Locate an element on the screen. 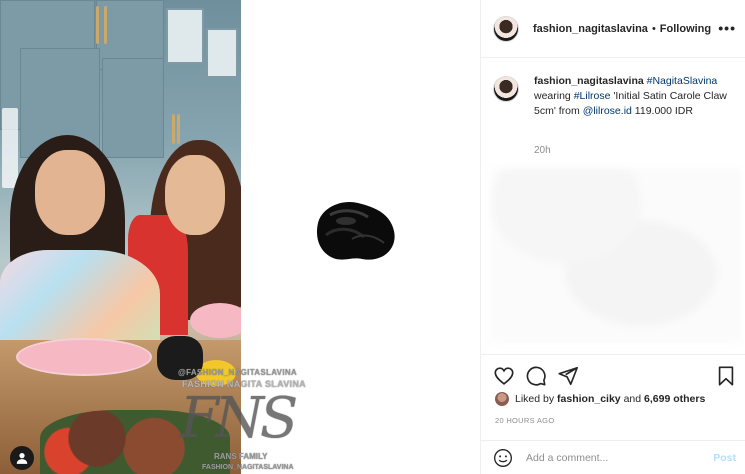 Image resolution: width=745 pixels, height=474 pixels. post-header: fashion_nagitaslavina • Following ••• is located at coordinates (613, 29).